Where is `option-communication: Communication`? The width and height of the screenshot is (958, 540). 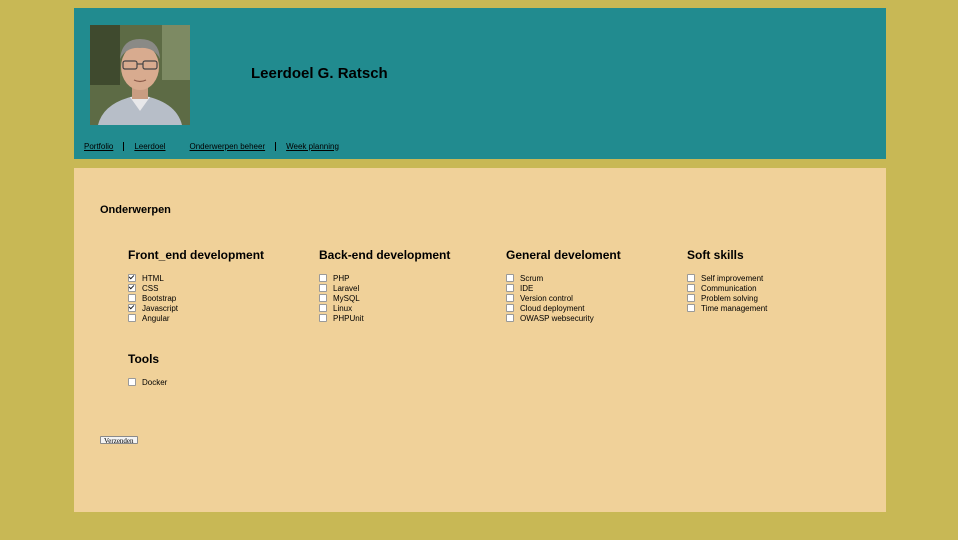
option-communication: Communication is located at coordinates (727, 288).